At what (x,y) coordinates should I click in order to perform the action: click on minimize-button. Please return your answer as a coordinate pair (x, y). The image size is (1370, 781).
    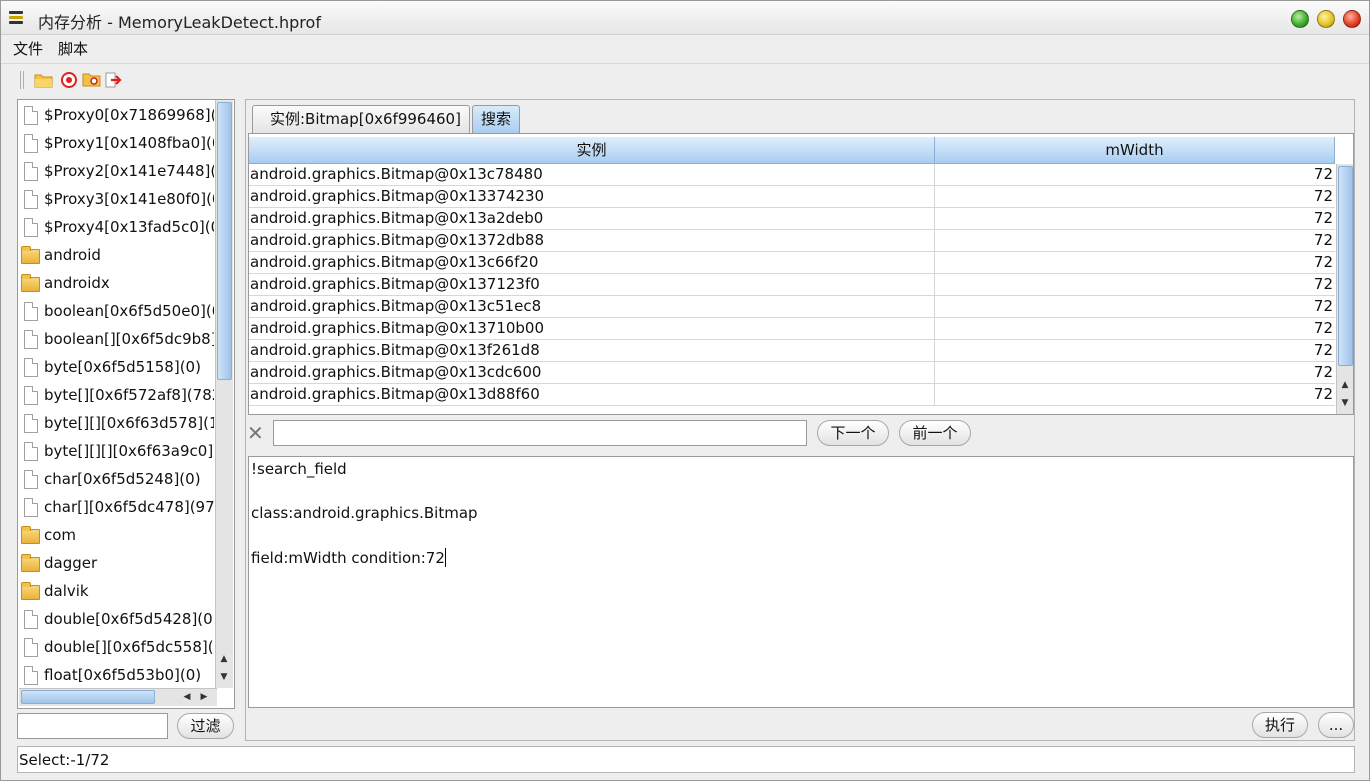
    Looking at the image, I should click on (1326, 19).